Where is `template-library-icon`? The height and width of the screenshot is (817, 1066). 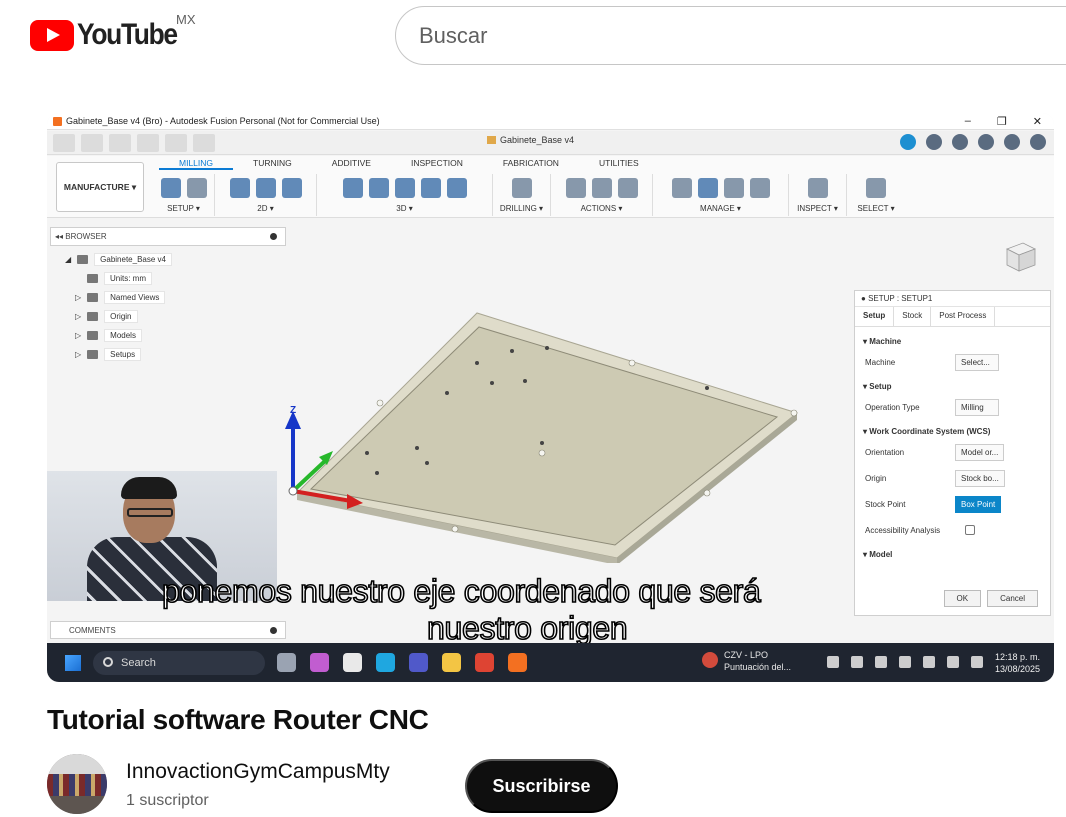 template-library-icon is located at coordinates (733, 188).